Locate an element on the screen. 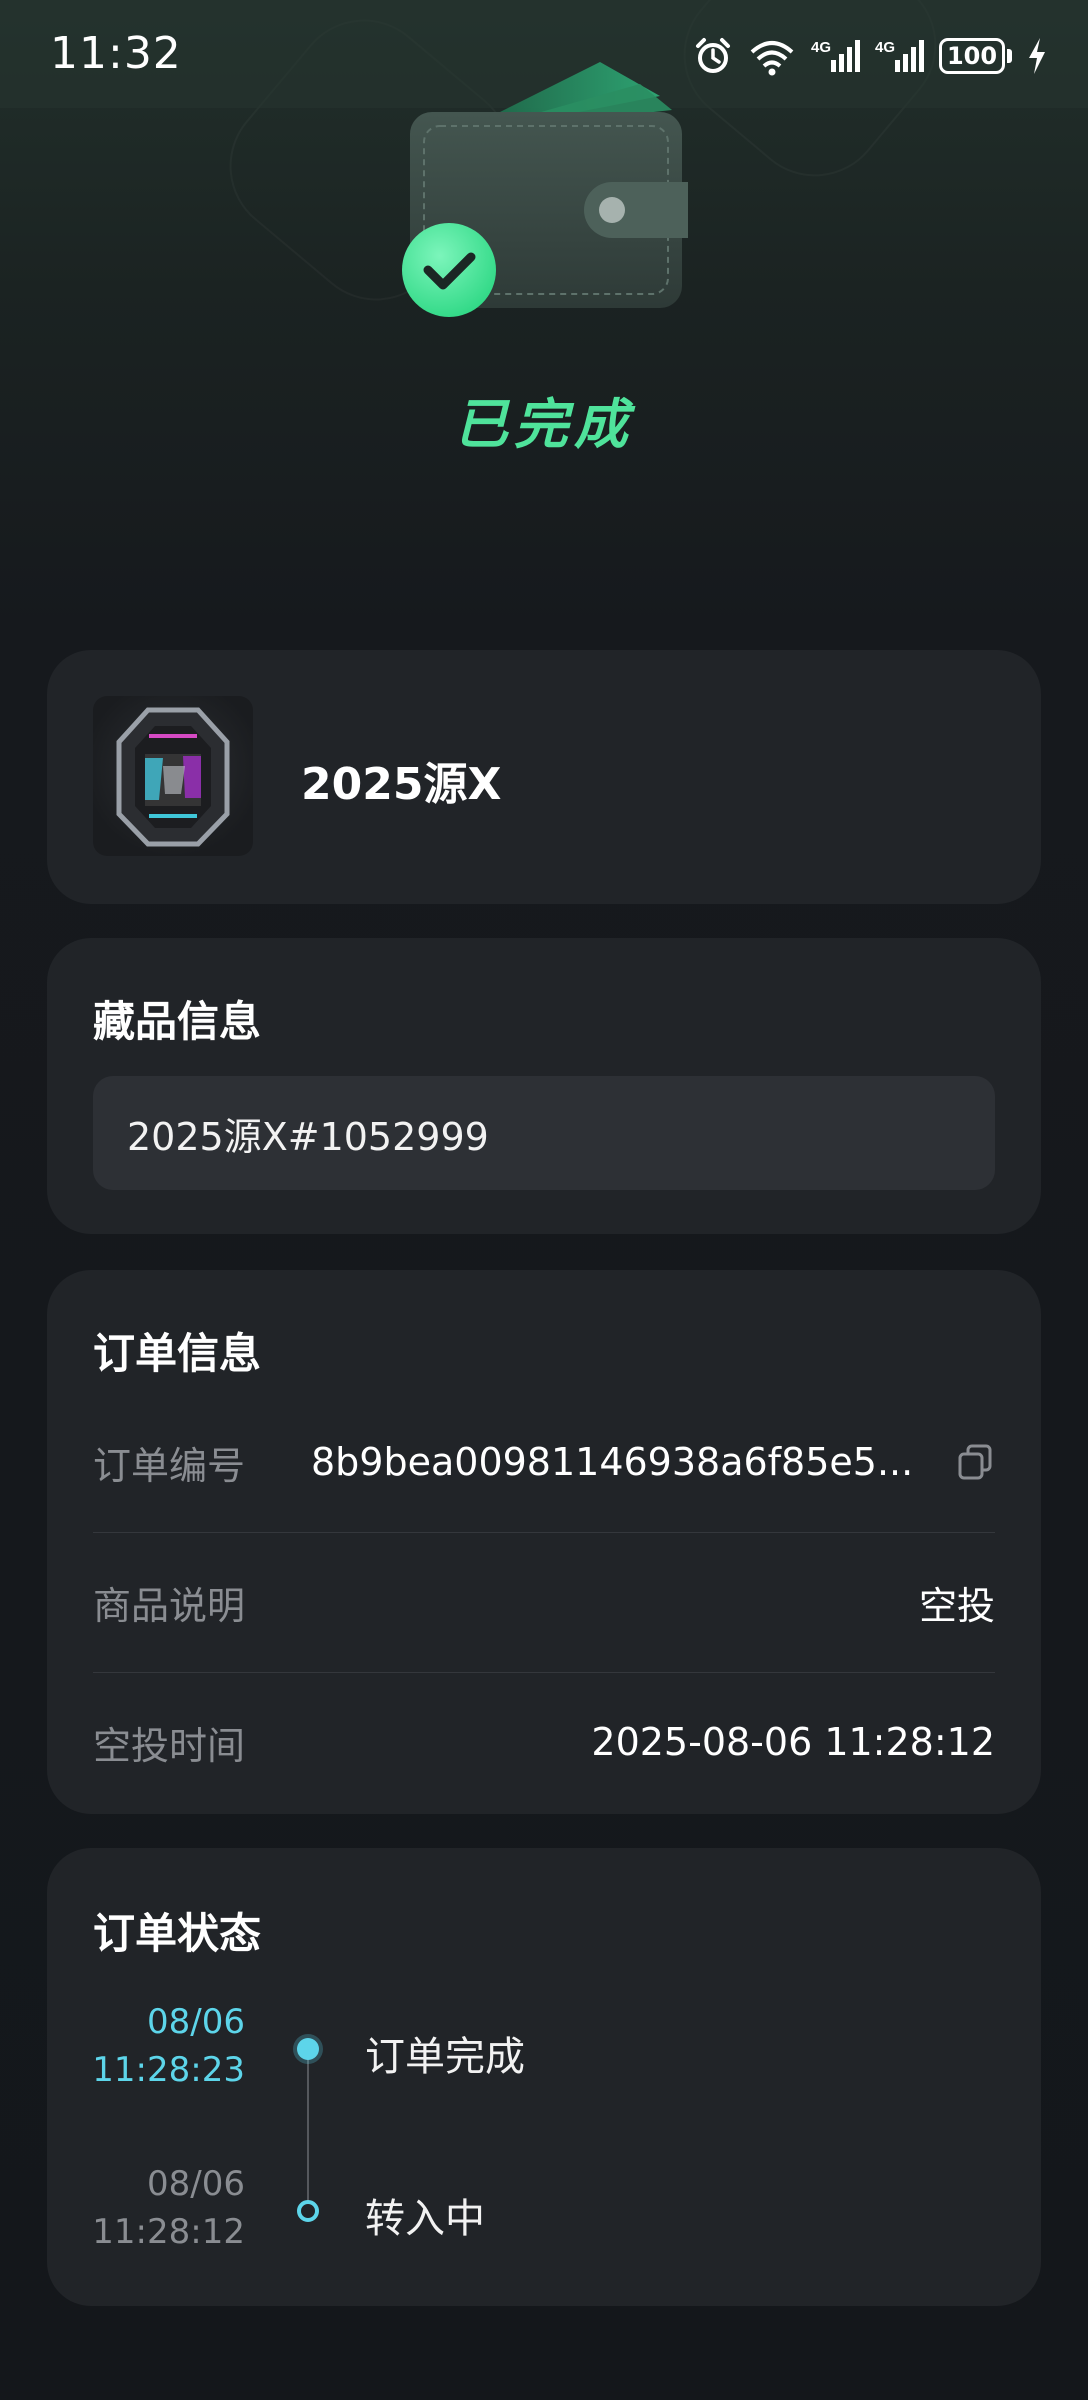  collection-item: 2025源X#1052999 is located at coordinates (544, 1133).